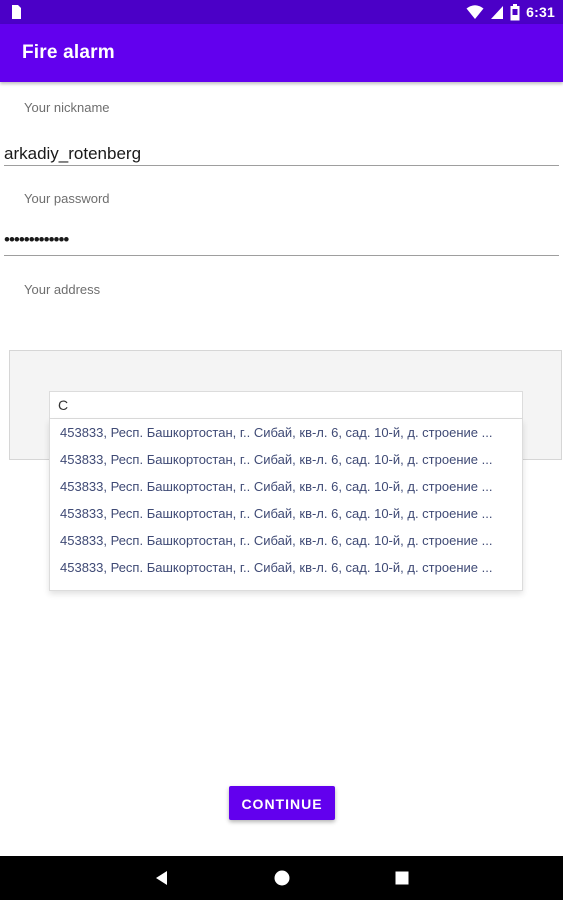 The height and width of the screenshot is (900, 563). I want to click on nickname-input, so click(281, 154).